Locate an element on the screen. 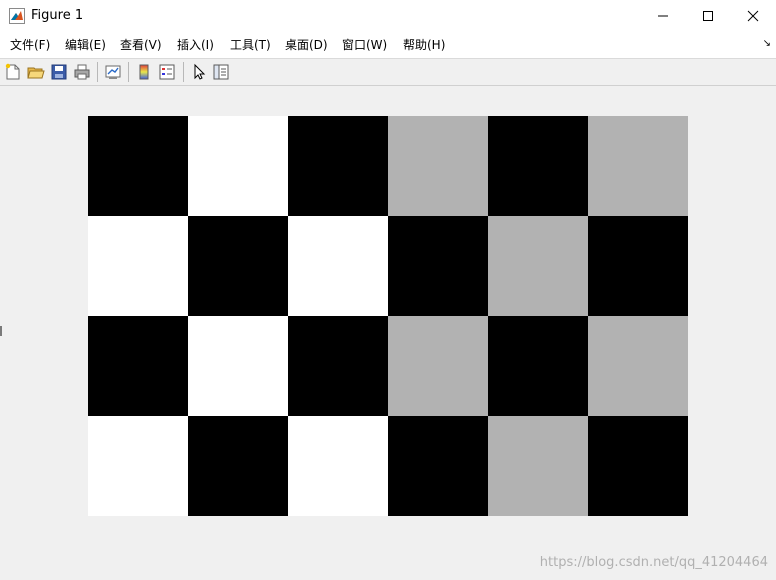  maximize-button is located at coordinates (708, 16).